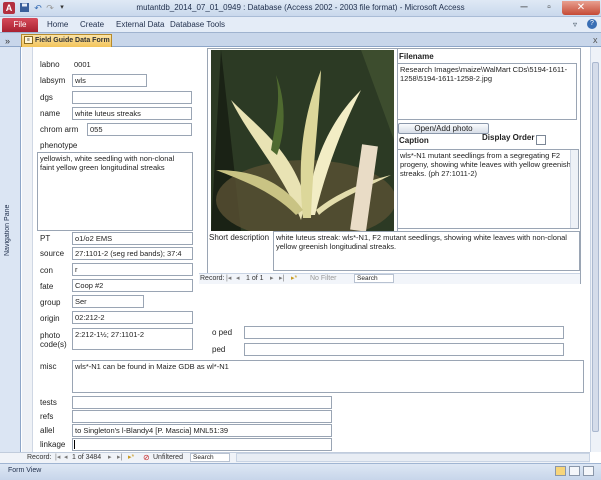 This screenshot has width=601, height=480. Describe the element at coordinates (11, 230) in the screenshot. I see `navigation-pane-label: Navigation Pane` at that location.